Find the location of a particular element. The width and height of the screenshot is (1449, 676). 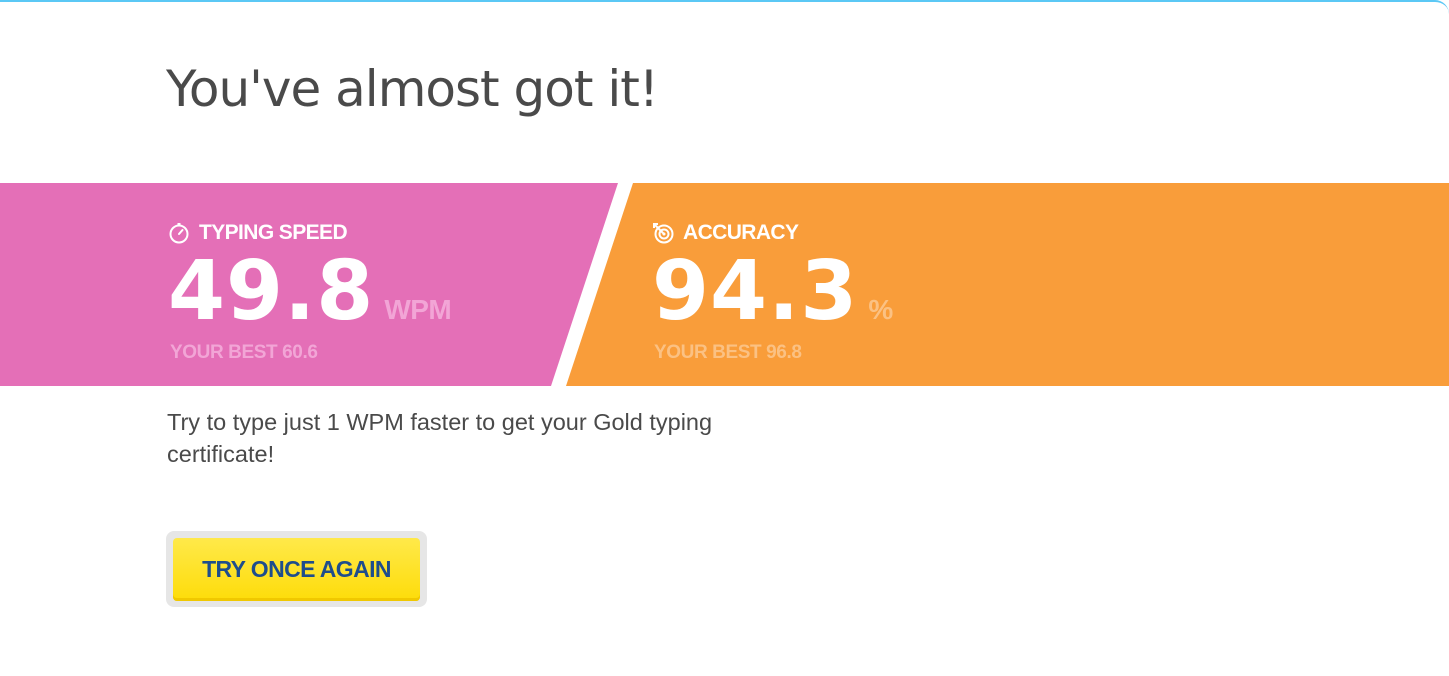

accuracy-value: 94.3 is located at coordinates (755, 291).